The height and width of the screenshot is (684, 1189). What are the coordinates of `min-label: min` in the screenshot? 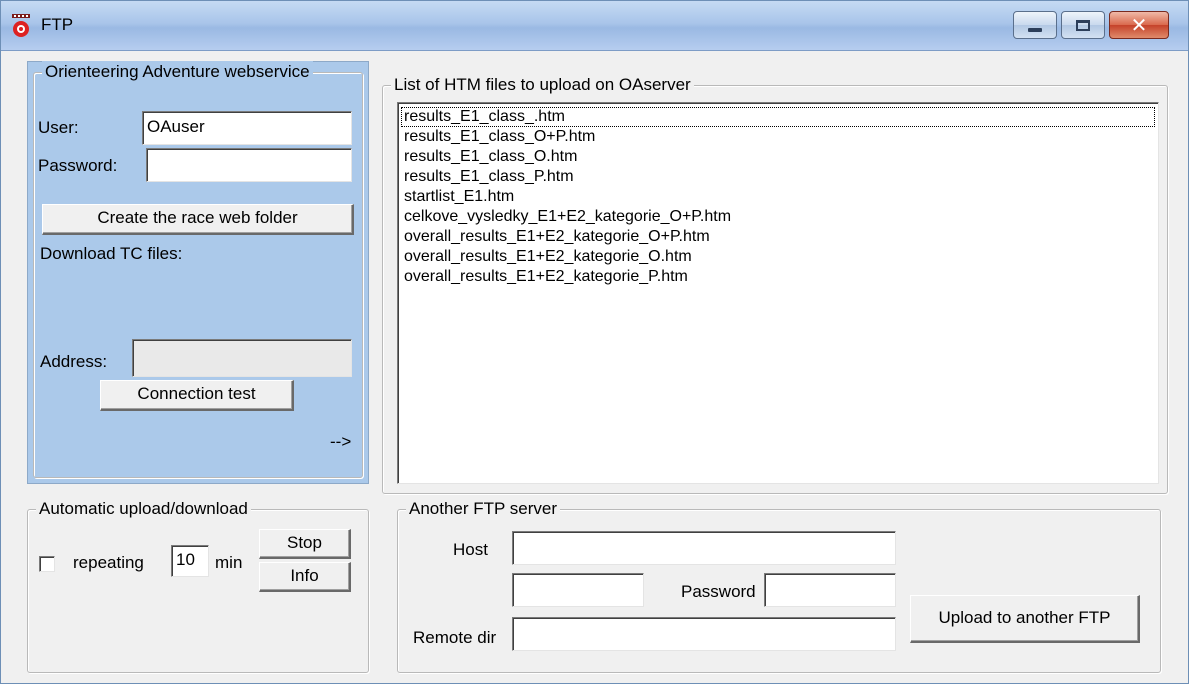 It's located at (229, 562).